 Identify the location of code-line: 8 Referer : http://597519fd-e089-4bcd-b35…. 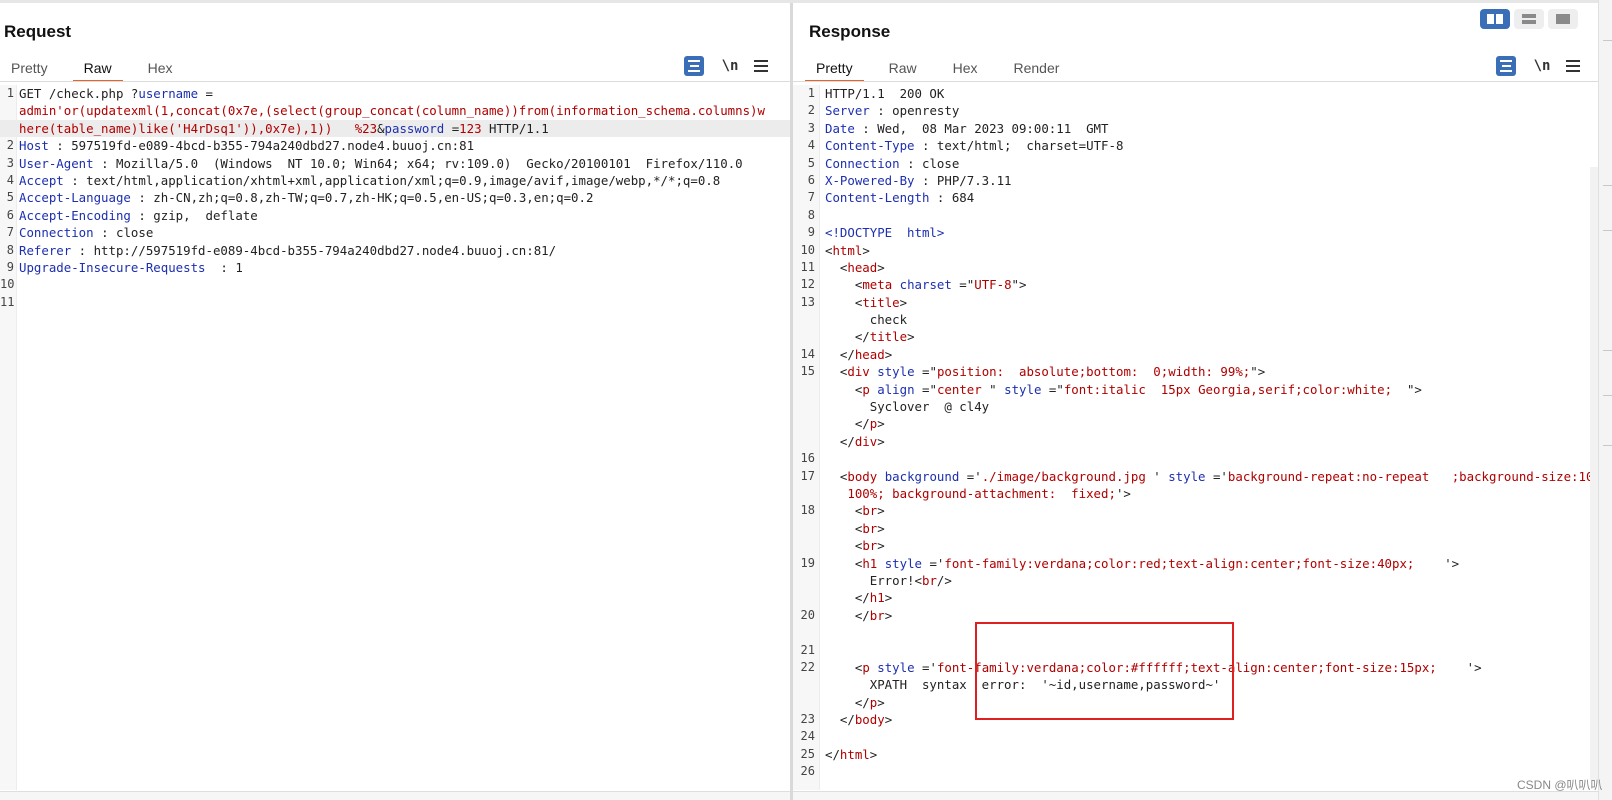
(395, 250).